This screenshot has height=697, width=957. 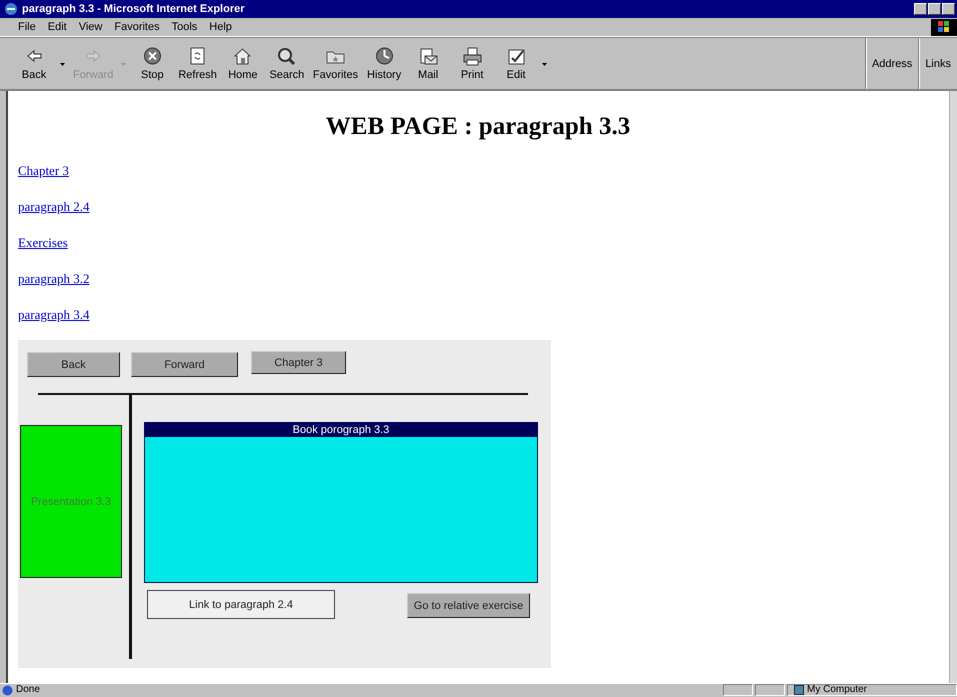 I want to click on browser-logo-icon, so click(x=11, y=9).